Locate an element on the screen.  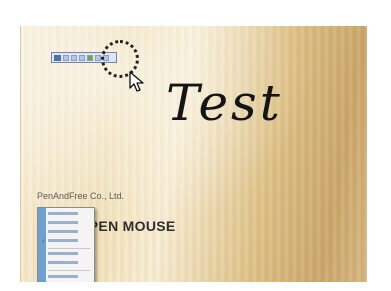
arrow-cursor-icon is located at coordinates (136, 81).